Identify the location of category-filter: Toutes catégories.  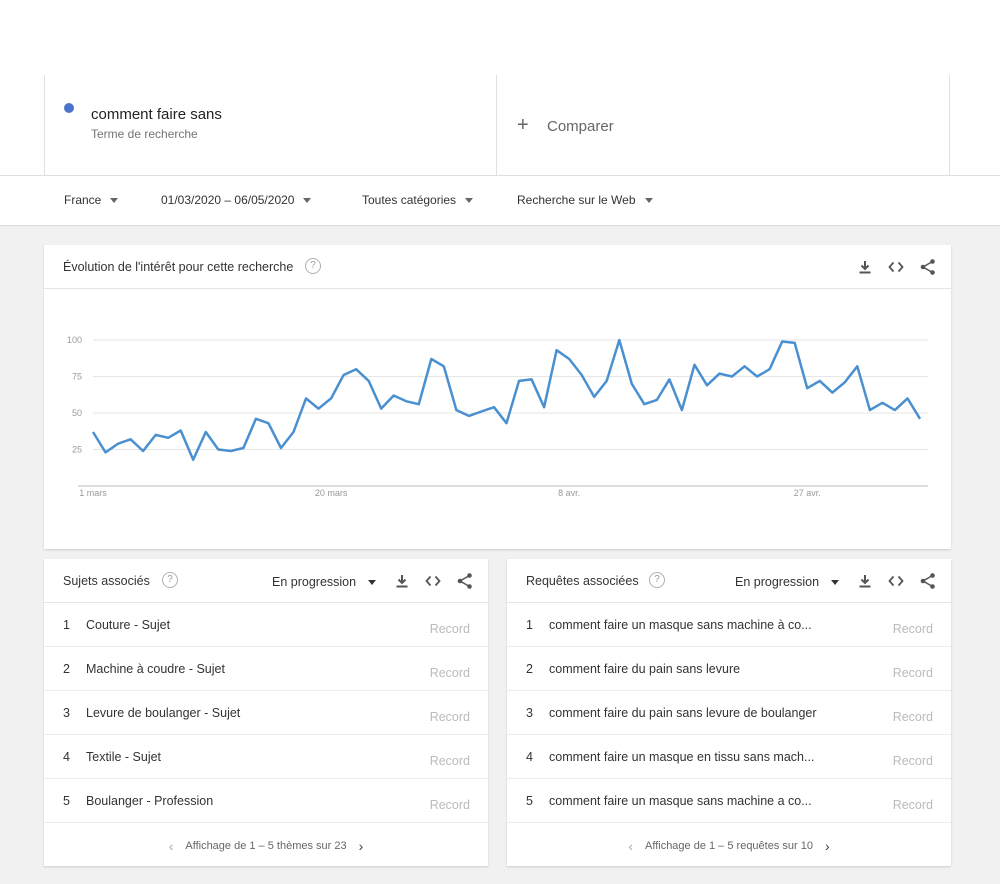
(418, 200).